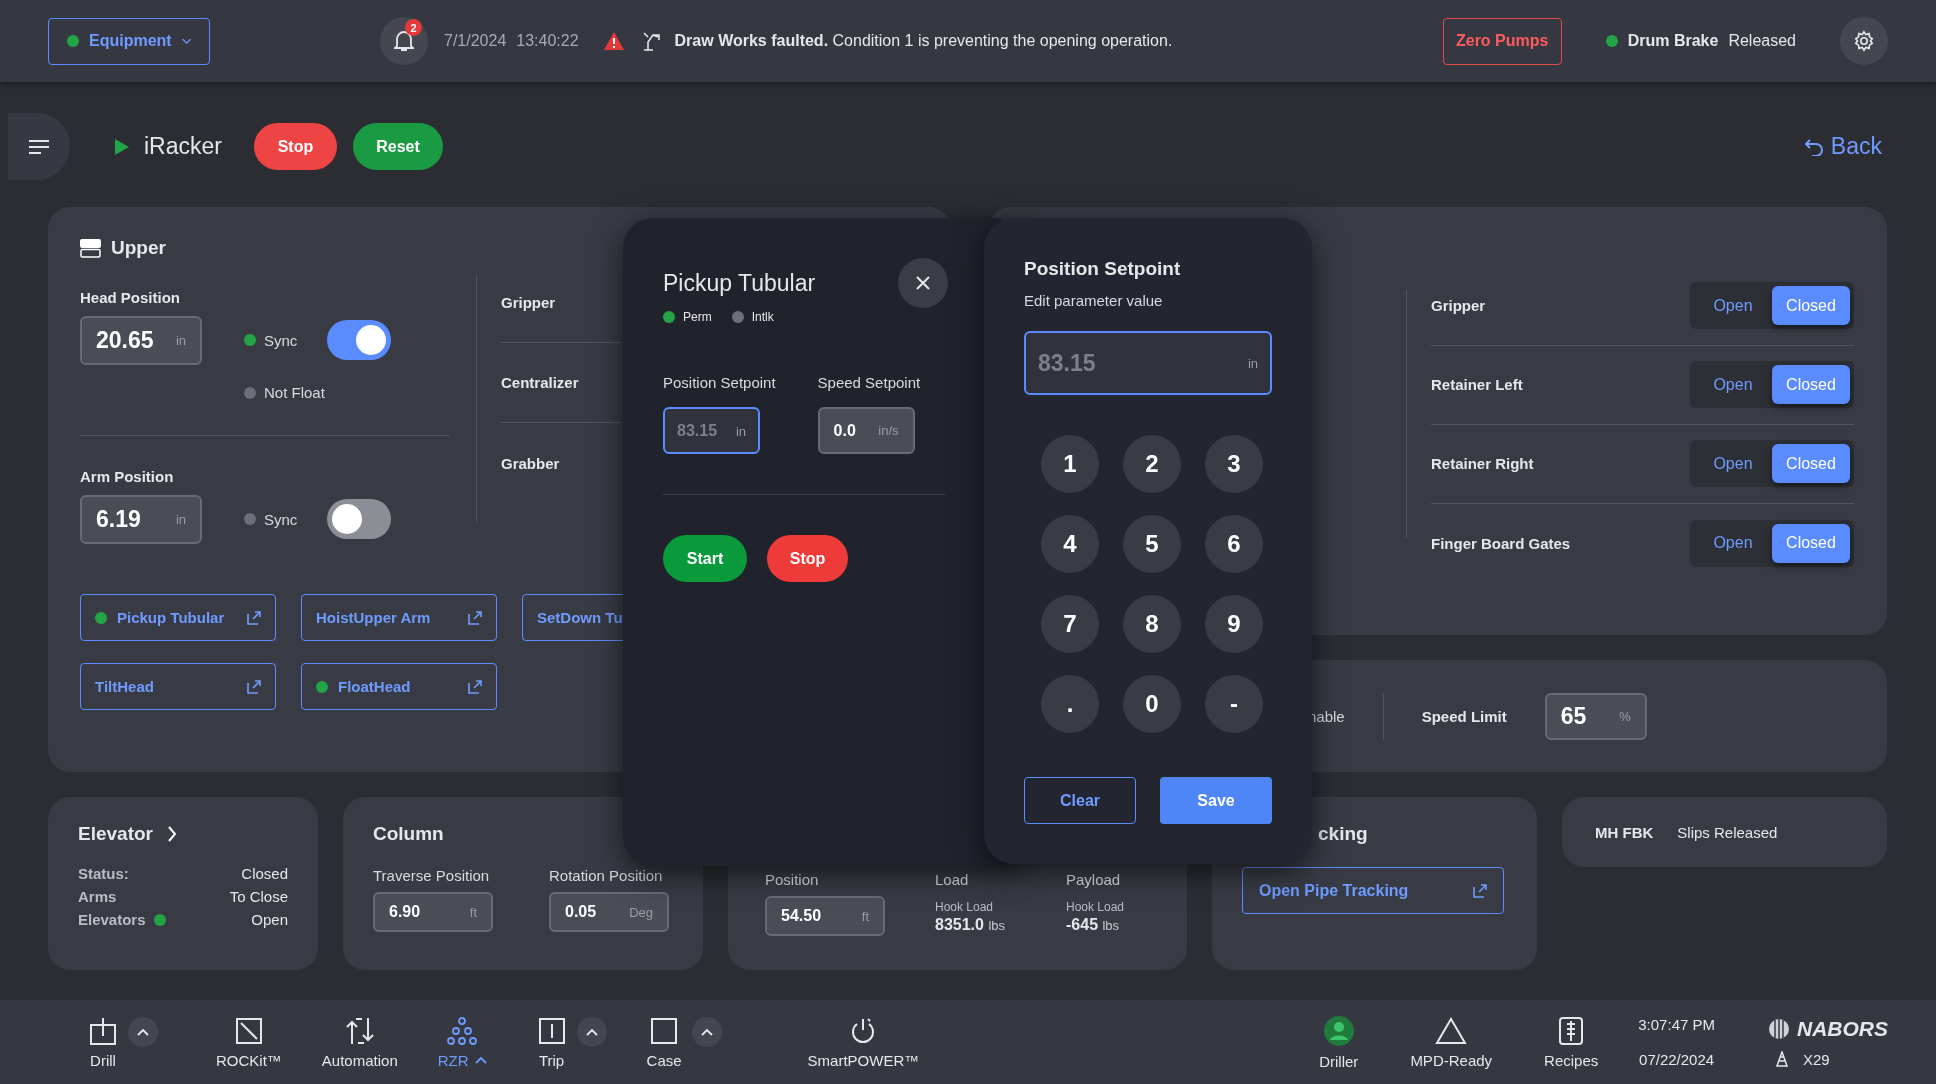  Describe the element at coordinates (1093, 925) in the screenshot. I see `reading-value: -645 lbs` at that location.